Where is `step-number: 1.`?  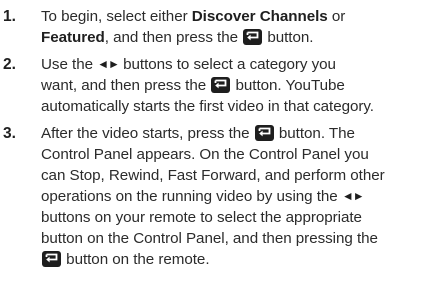
step-number: 1. is located at coordinates (9, 16).